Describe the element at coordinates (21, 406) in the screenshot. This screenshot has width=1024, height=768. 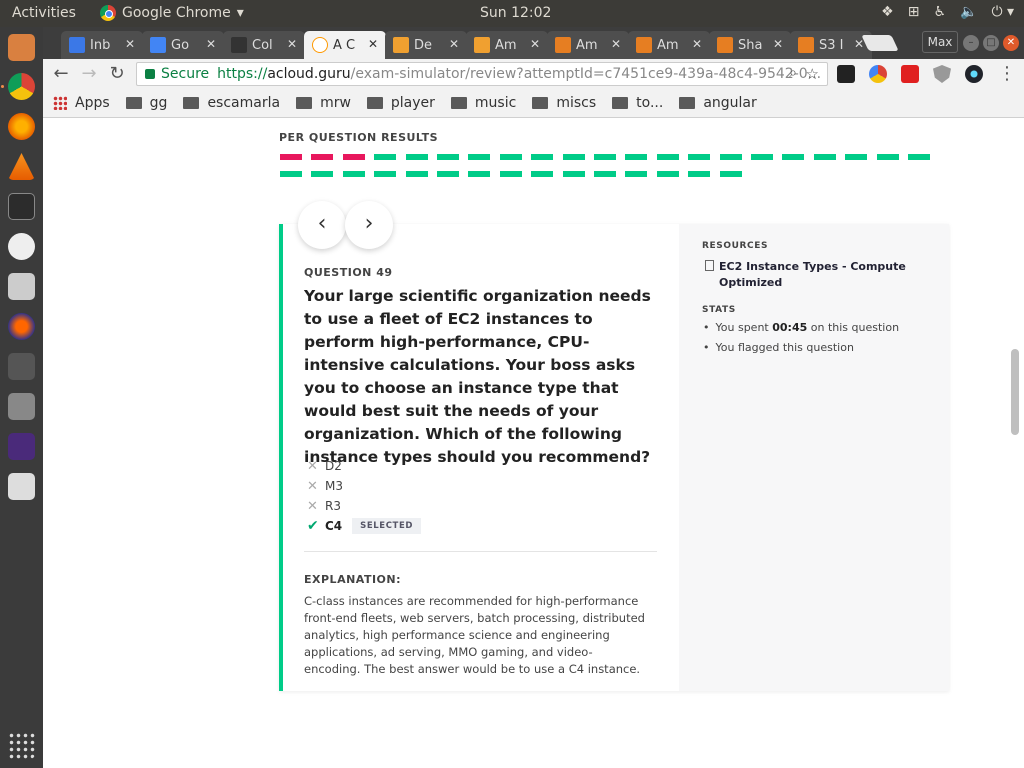
I see `settings-tools-icon` at that location.